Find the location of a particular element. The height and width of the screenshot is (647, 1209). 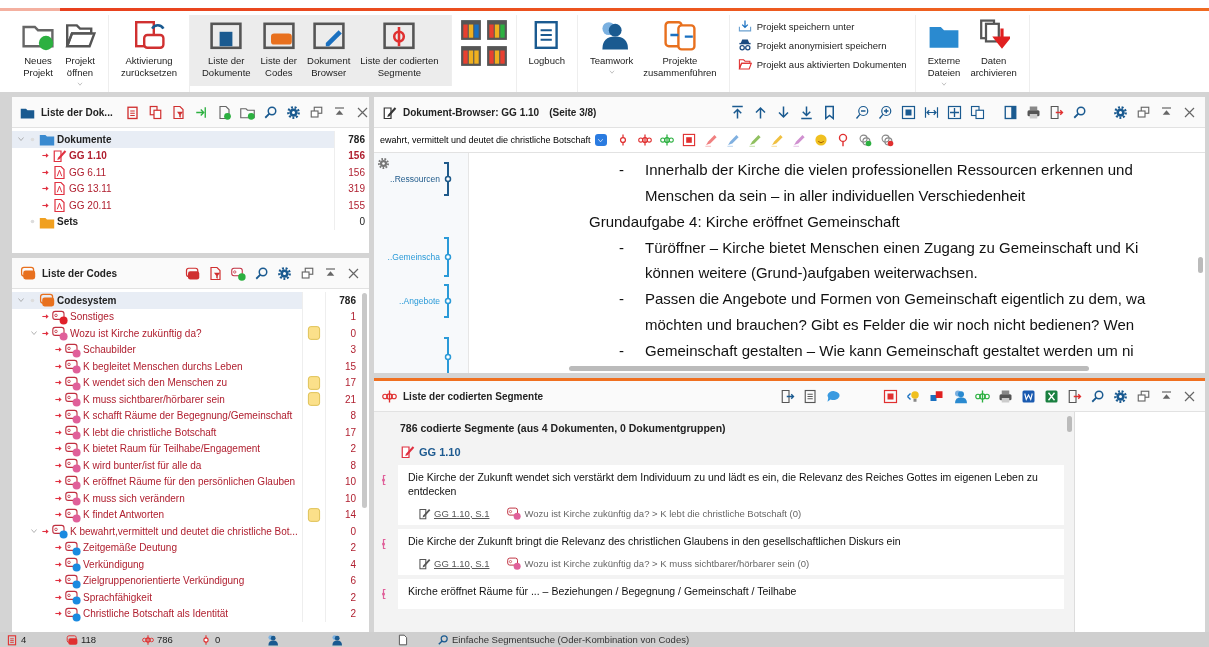

sidebar-icon is located at coordinates (1010, 112).